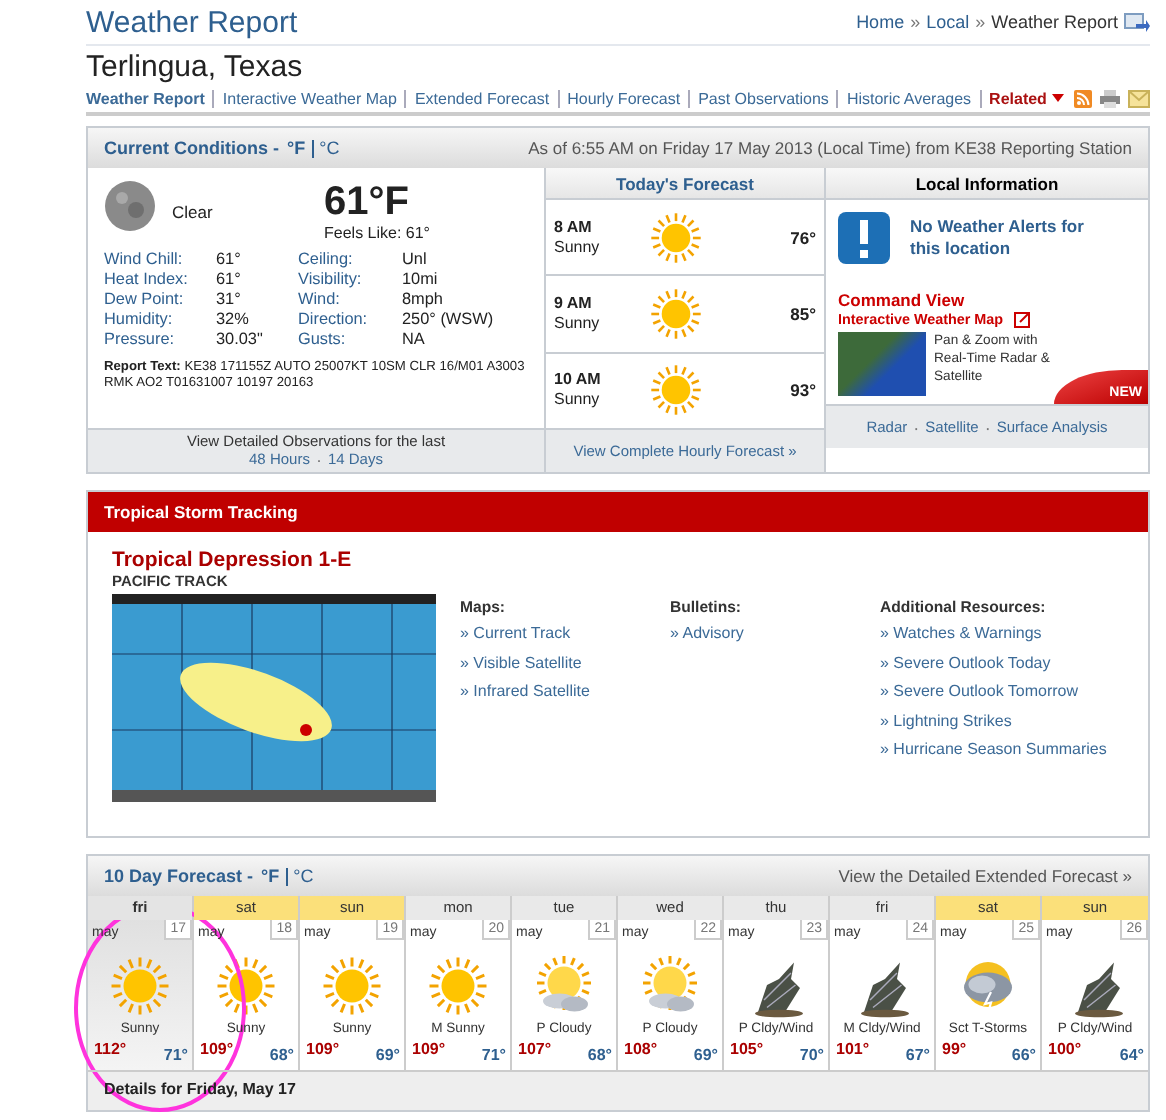 The width and height of the screenshot is (1166, 1120). Describe the element at coordinates (985, 876) in the screenshot. I see `extended-forecast-link: View the Detailed Extended Forecast »` at that location.